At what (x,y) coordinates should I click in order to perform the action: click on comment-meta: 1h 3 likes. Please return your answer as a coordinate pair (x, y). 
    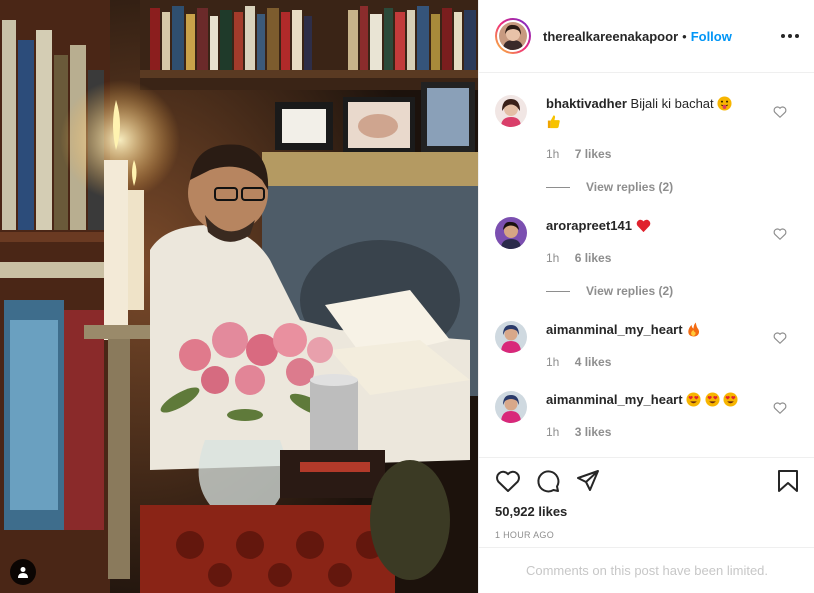
    Looking at the image, I should click on (578, 432).